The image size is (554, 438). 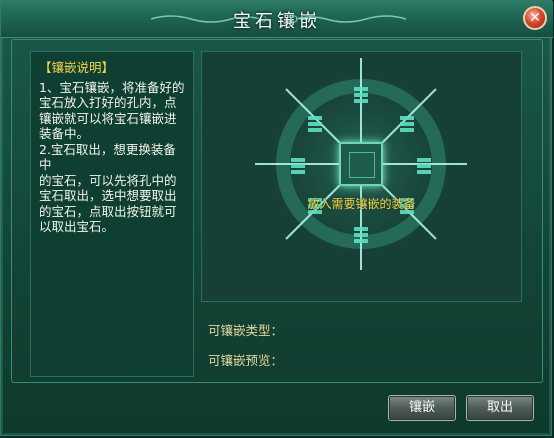 What do you see at coordinates (64, 133) in the screenshot?
I see `instruction-line: 装备中。` at bounding box center [64, 133].